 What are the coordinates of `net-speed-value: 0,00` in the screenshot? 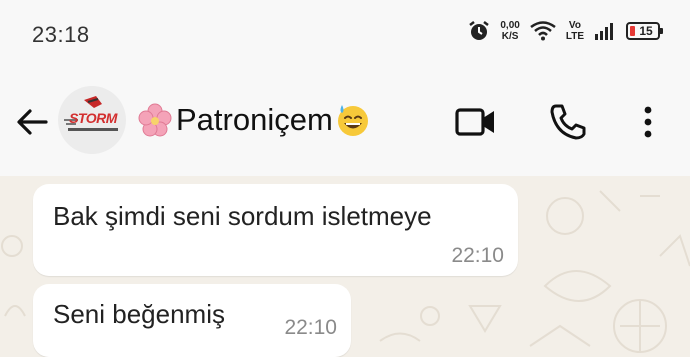 It's located at (510, 25).